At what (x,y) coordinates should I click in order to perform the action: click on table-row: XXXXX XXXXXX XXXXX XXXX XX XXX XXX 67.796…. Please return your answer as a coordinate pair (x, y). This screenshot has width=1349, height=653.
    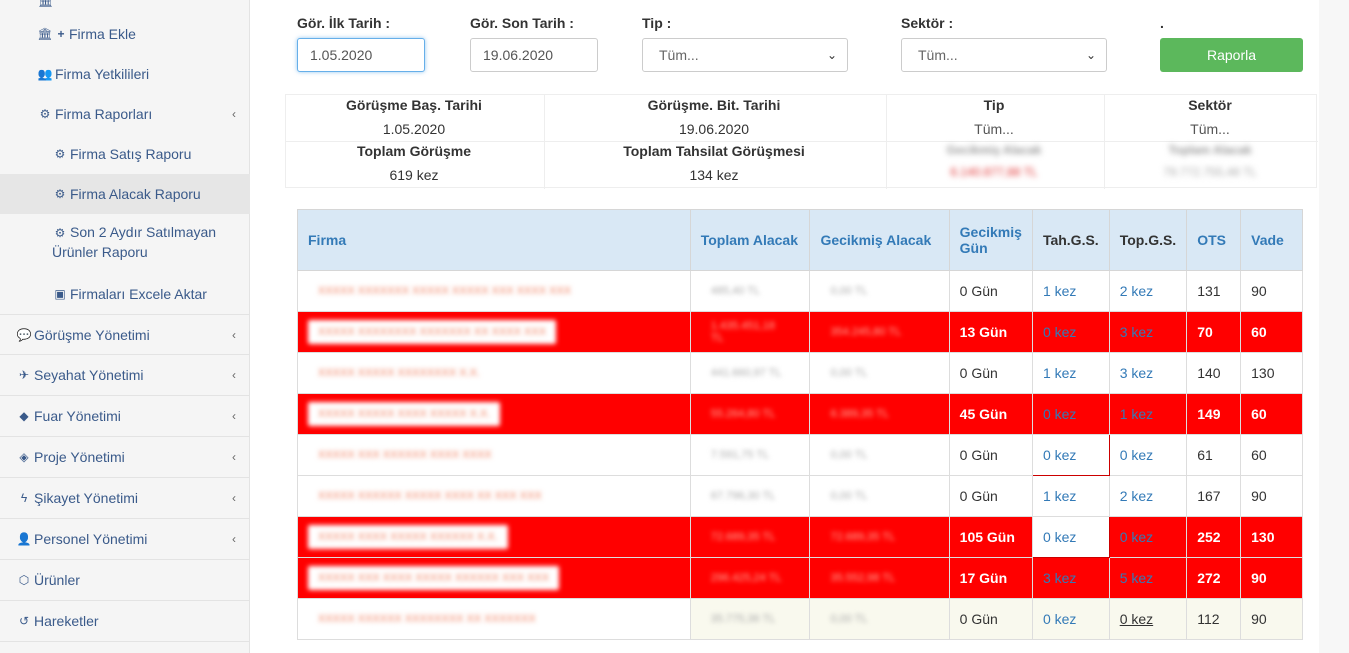
    Looking at the image, I should click on (800, 496).